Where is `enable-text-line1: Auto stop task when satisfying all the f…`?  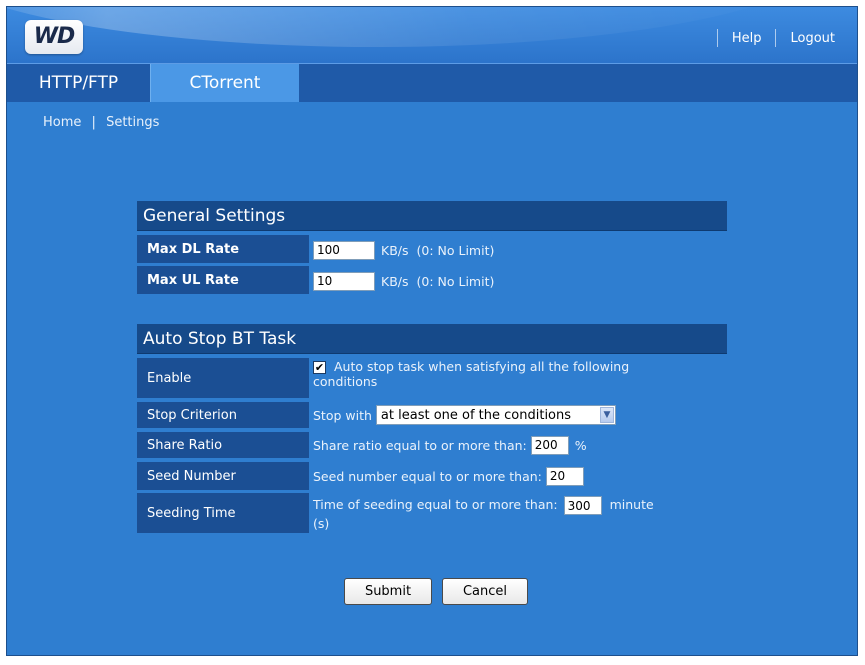 enable-text-line1: Auto stop task when satisfying all the f… is located at coordinates (481, 366).